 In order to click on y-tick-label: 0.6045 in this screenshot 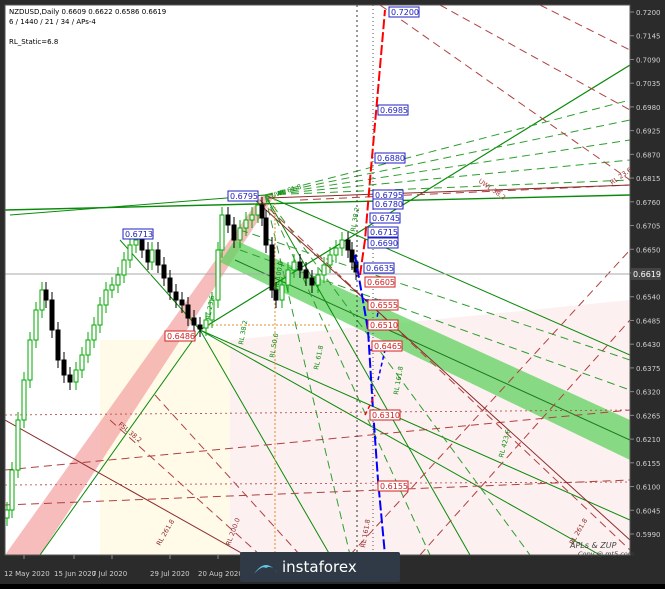, I will do `click(648, 511)`.